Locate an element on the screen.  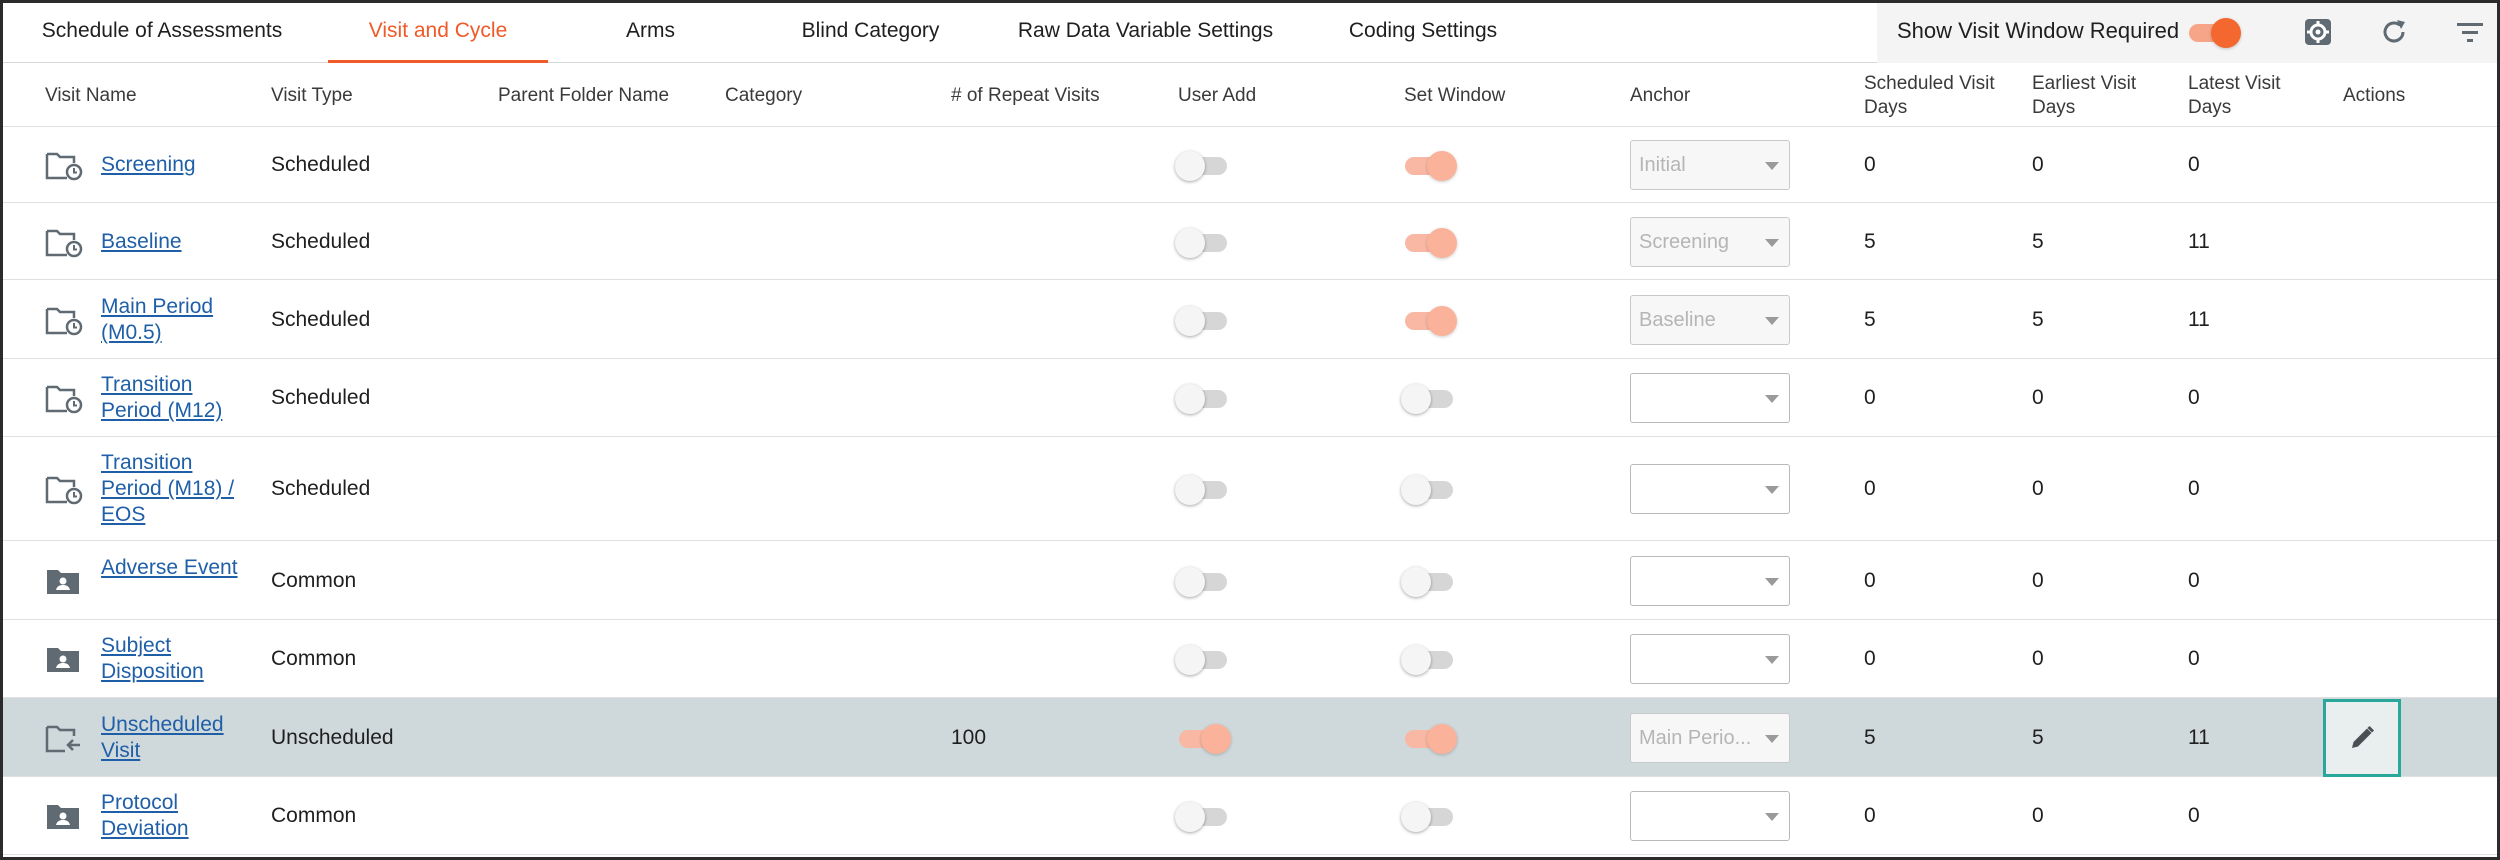
visit-name-link: Transition Period (M12) is located at coordinates (176, 398).